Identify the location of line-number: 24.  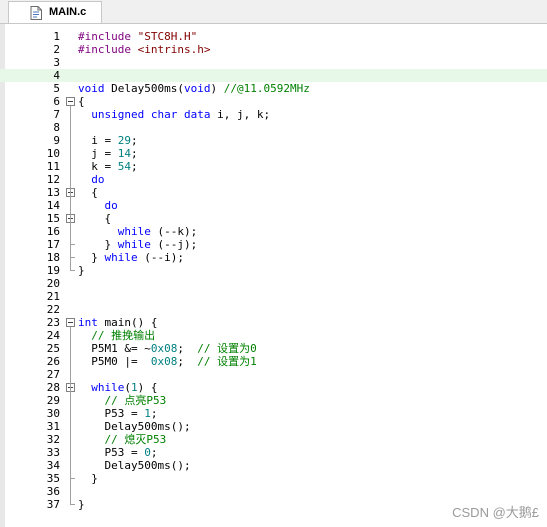
(53, 335).